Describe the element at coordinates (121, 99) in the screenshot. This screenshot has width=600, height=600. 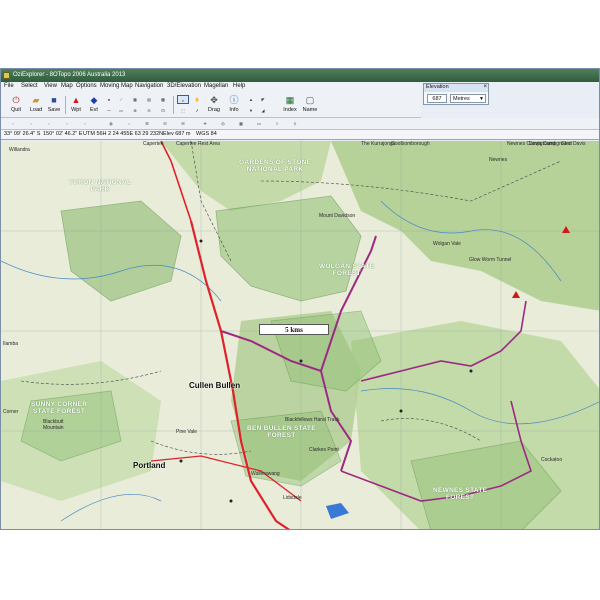
I see `route-icon: ⟋` at that location.